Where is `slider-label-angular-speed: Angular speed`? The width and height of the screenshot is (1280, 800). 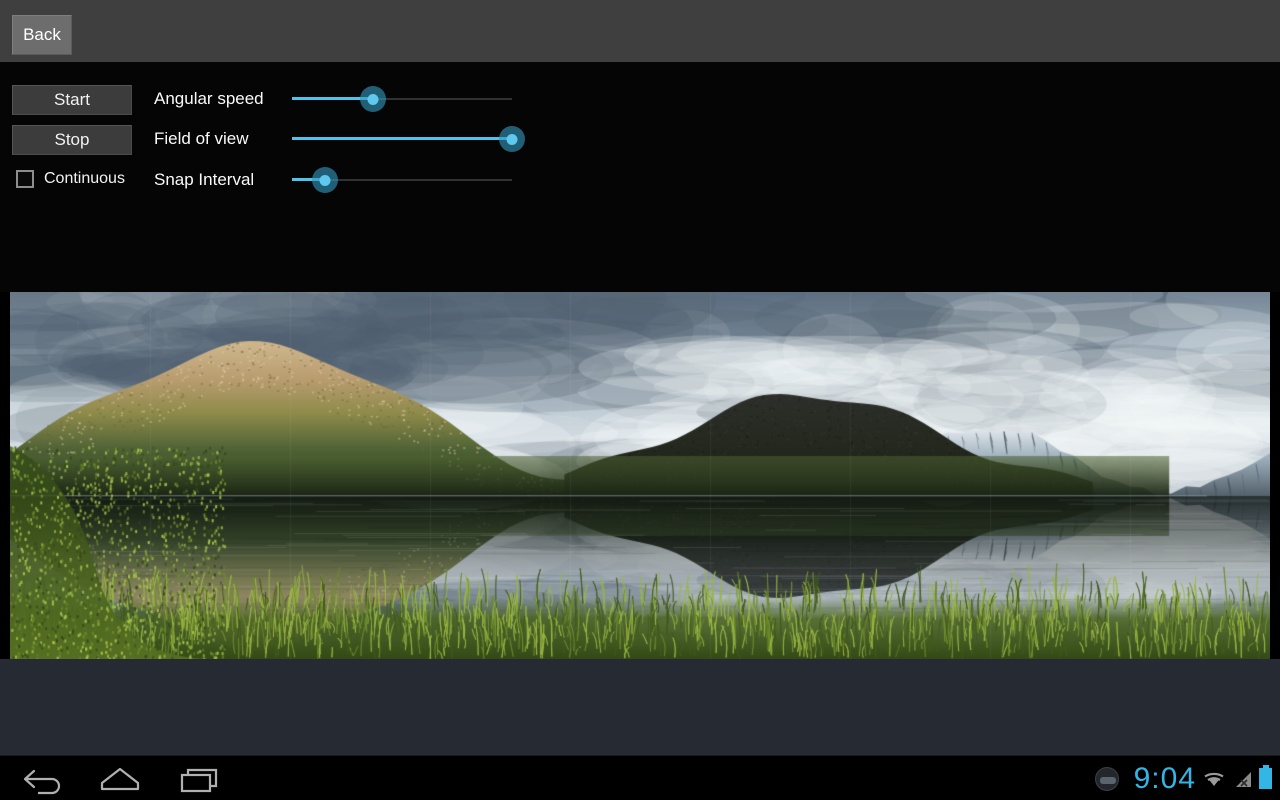
slider-label-angular-speed: Angular speed is located at coordinates (209, 98).